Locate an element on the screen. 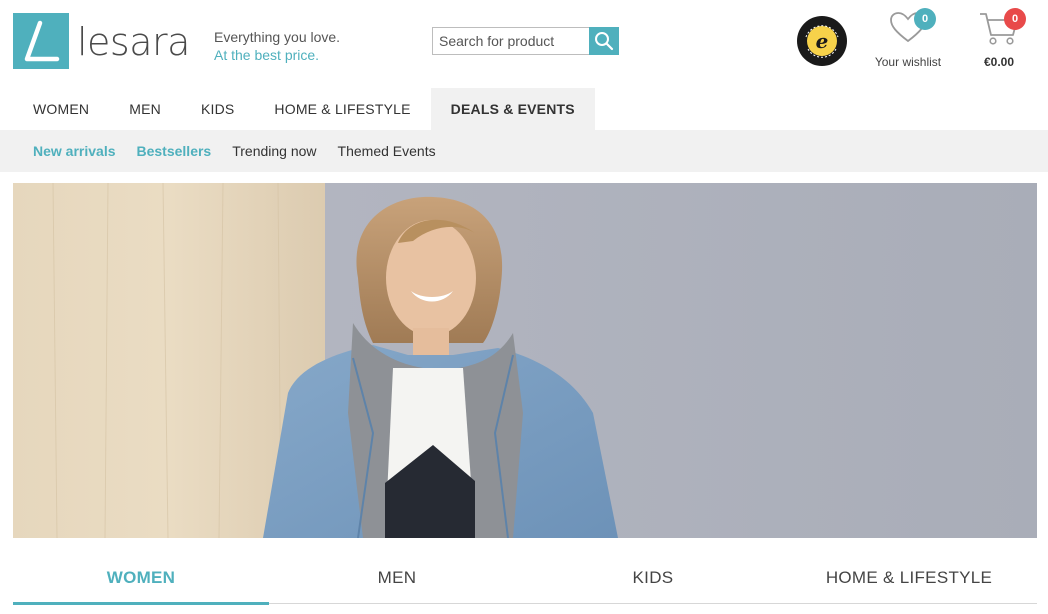 The width and height of the screenshot is (1048, 614). tab-women: WOMEN is located at coordinates (141, 580).